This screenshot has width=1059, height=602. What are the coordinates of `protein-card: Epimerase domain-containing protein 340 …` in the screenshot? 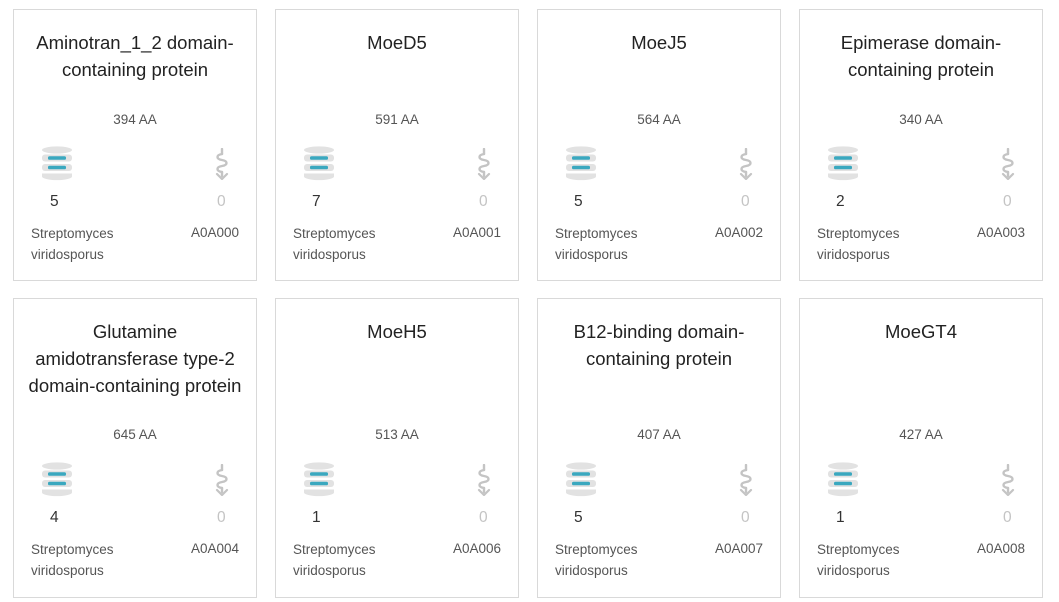 It's located at (921, 145).